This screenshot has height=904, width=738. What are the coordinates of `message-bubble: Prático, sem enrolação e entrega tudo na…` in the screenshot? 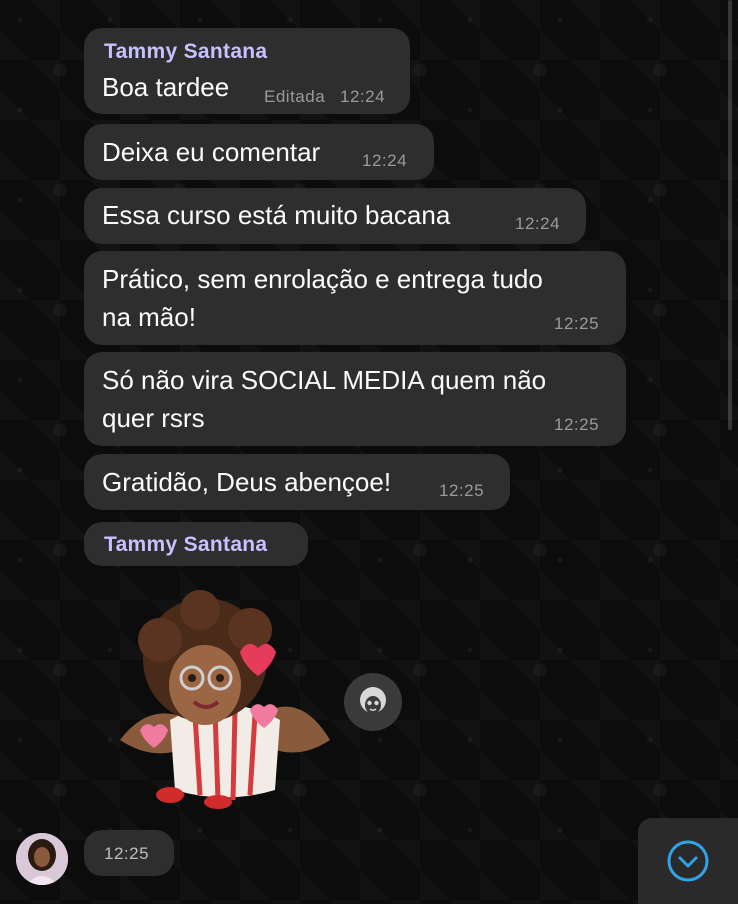 It's located at (355, 298).